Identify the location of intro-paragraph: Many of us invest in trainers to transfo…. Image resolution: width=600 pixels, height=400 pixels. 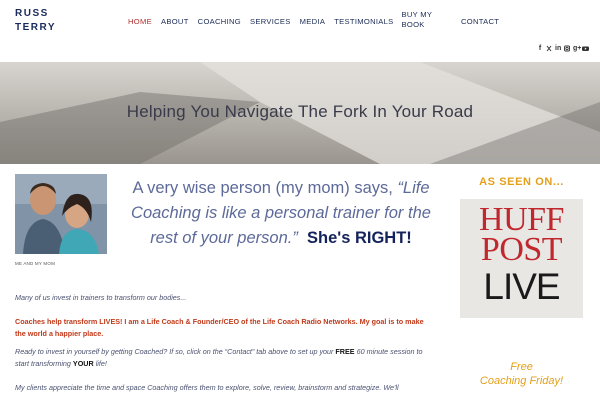
(101, 297).